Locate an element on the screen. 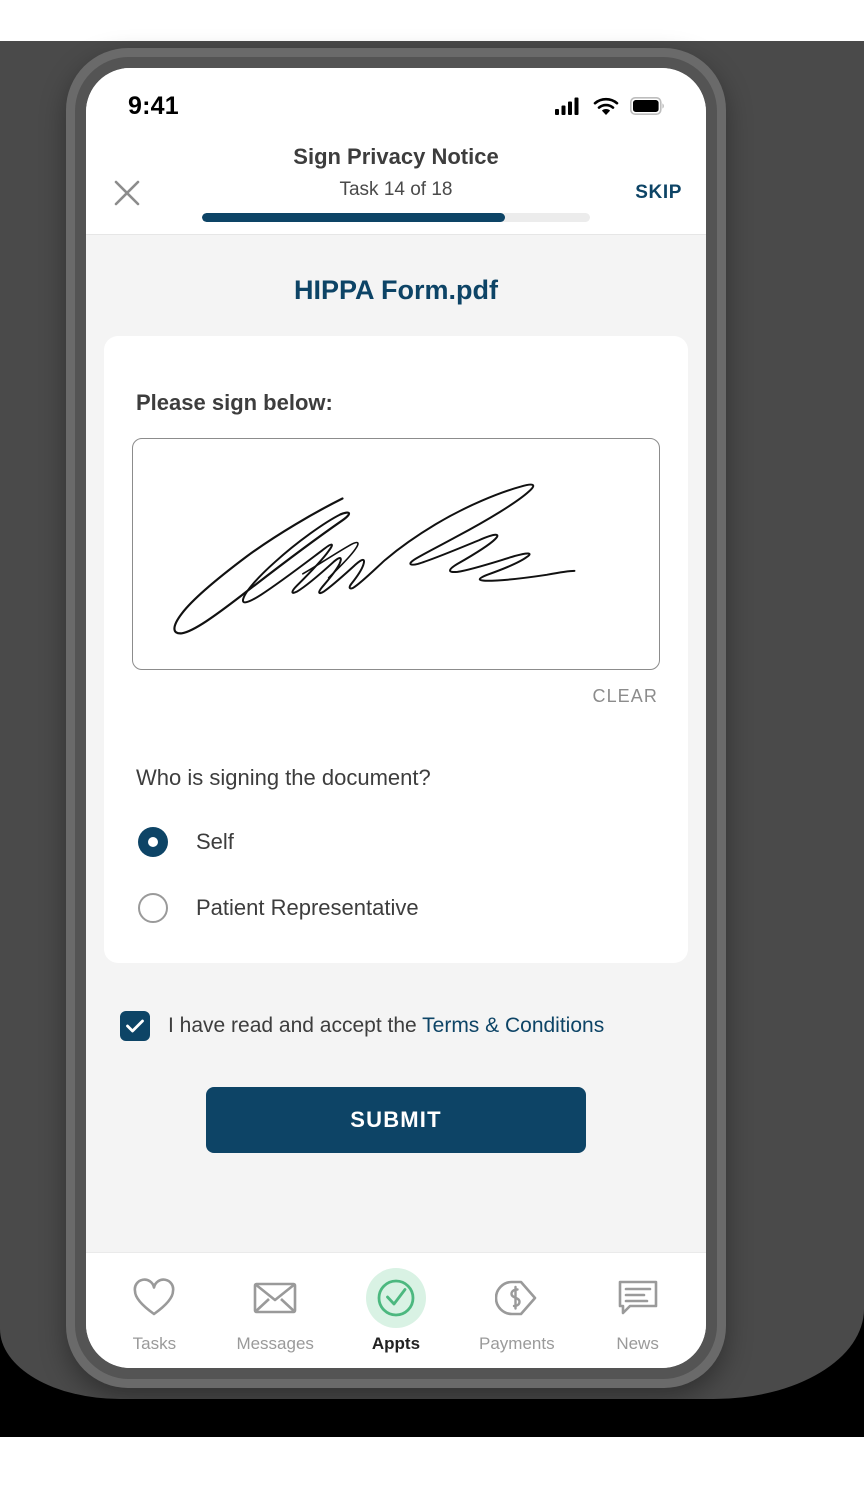 This screenshot has width=864, height=1488. submit-row: SUBMIT is located at coordinates (396, 1097).